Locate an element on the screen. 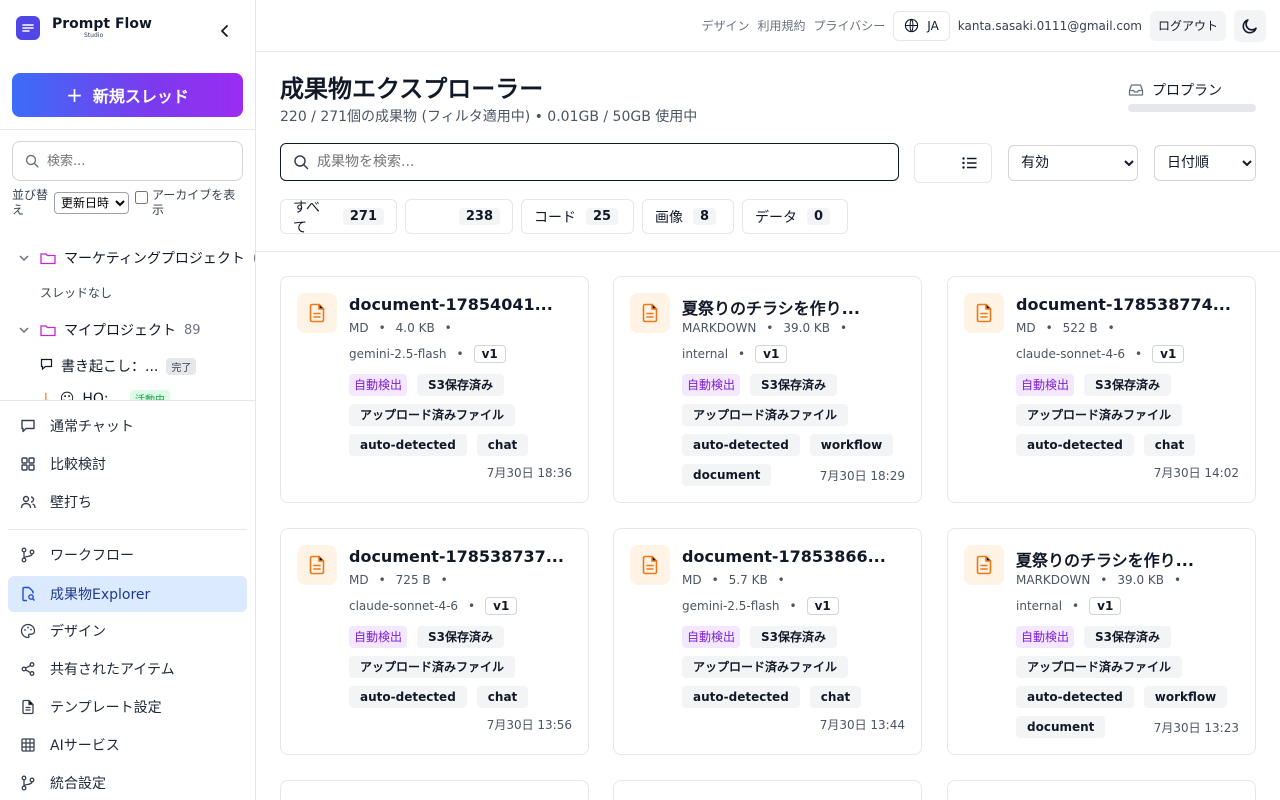  artifact-size: 4.0 KB is located at coordinates (415, 328).